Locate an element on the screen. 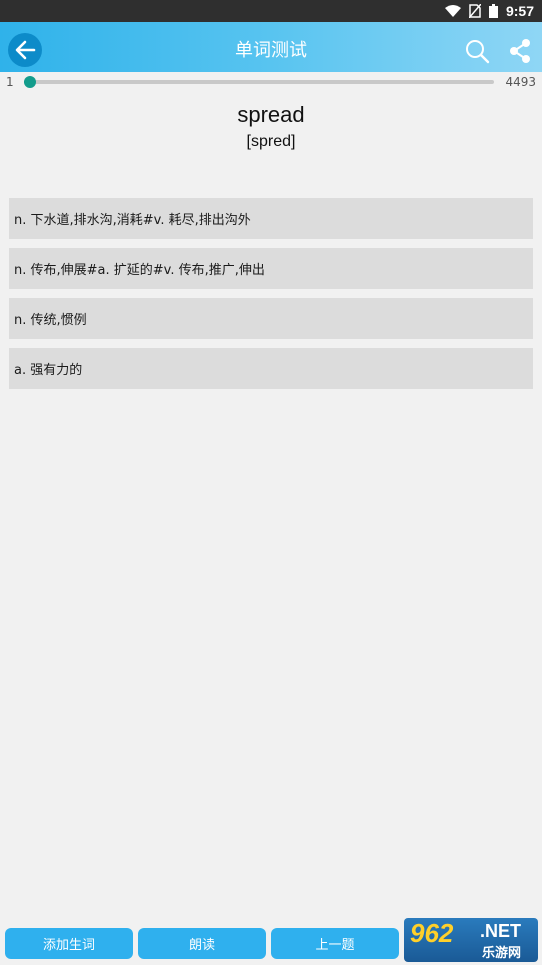 The height and width of the screenshot is (965, 542). wifi-icon is located at coordinates (452, 11).